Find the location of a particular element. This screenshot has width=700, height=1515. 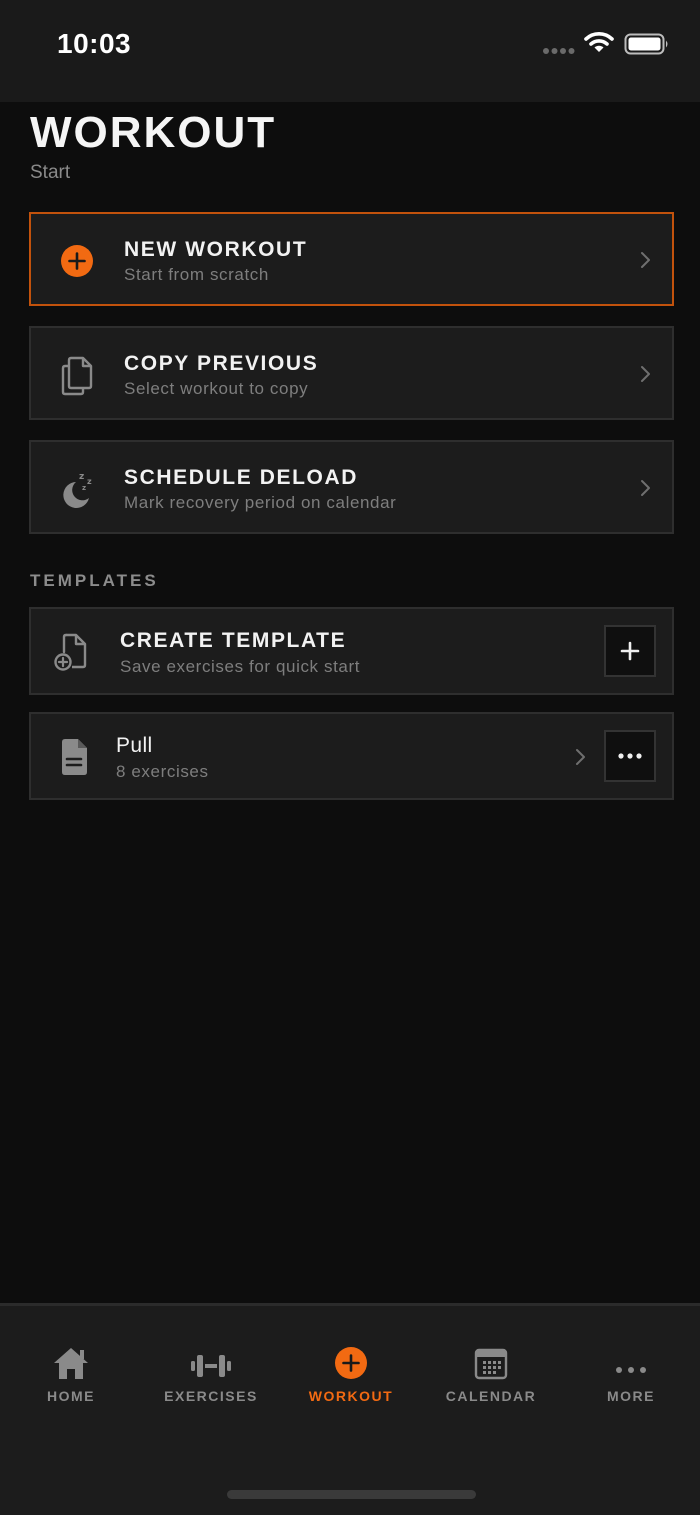

create-template-subtitle: Save exercises for quick start is located at coordinates (240, 666).